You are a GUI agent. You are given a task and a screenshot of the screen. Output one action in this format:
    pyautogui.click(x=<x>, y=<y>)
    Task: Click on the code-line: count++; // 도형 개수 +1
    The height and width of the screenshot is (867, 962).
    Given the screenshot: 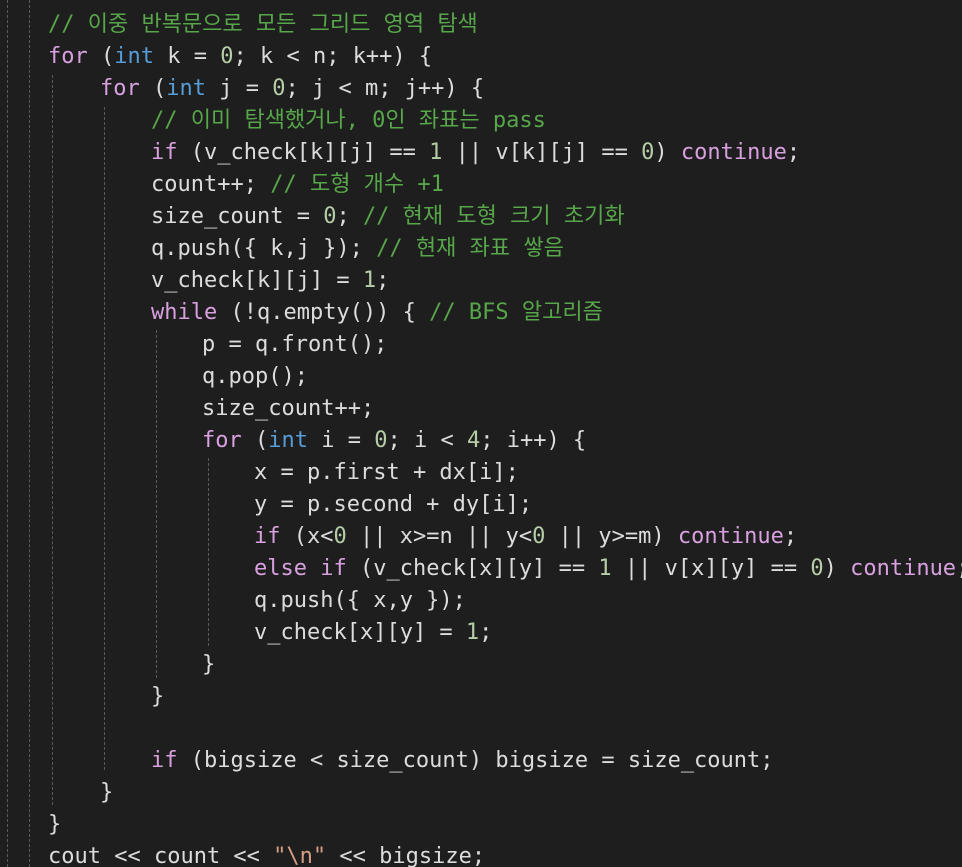 What is the action you would take?
    pyautogui.click(x=297, y=185)
    